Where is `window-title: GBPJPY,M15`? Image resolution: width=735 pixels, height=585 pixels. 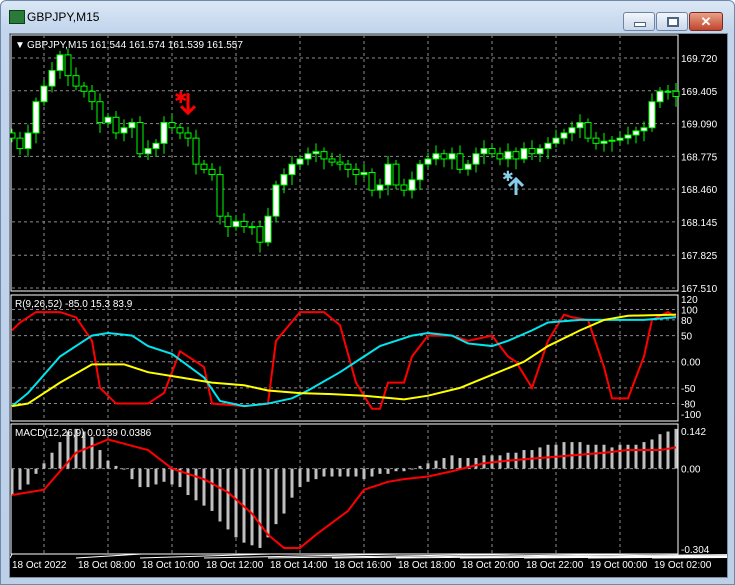
window-title: GBPJPY,M15 is located at coordinates (63, 17).